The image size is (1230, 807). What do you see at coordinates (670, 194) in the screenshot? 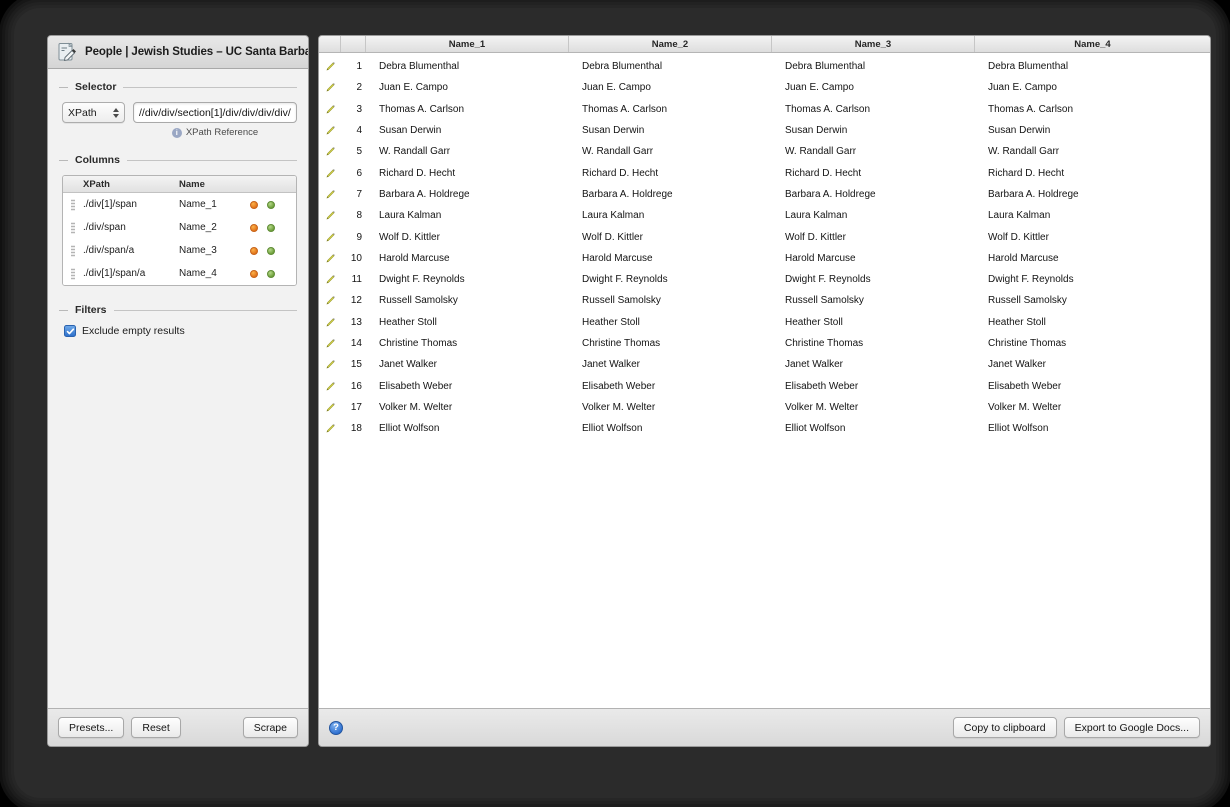
I see `cell-name-2: Barbara A. Holdrege` at bounding box center [670, 194].